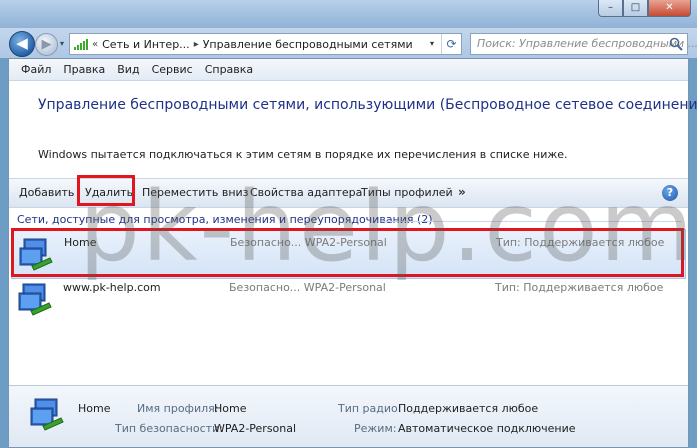  I want to click on breadcrumb-arrow-icon: ▸, so click(196, 44).